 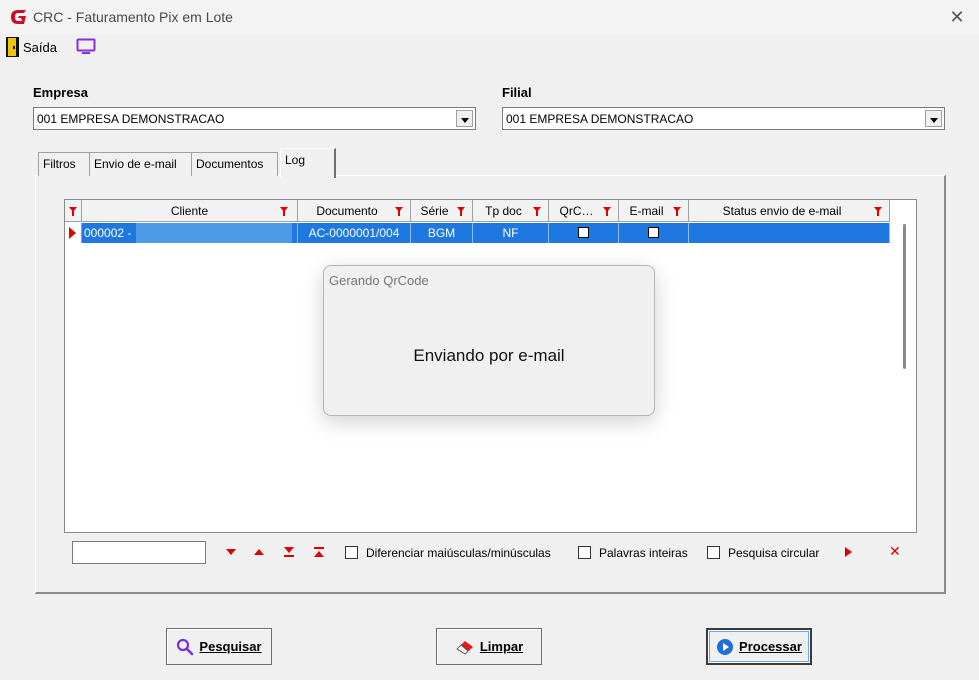 What do you see at coordinates (489, 17) in the screenshot?
I see `title-bar: CRC - Faturamento Pix em Lote ✕` at bounding box center [489, 17].